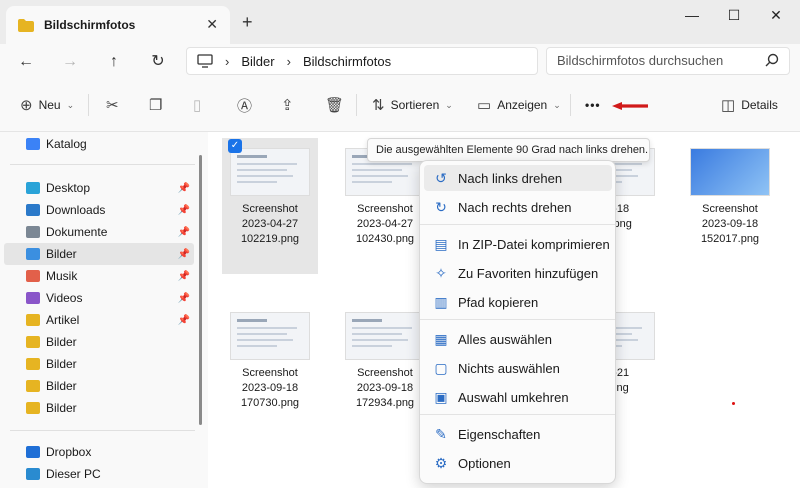 This screenshot has width=800, height=488. What do you see at coordinates (33, 276) in the screenshot?
I see `music-icon` at bounding box center [33, 276].